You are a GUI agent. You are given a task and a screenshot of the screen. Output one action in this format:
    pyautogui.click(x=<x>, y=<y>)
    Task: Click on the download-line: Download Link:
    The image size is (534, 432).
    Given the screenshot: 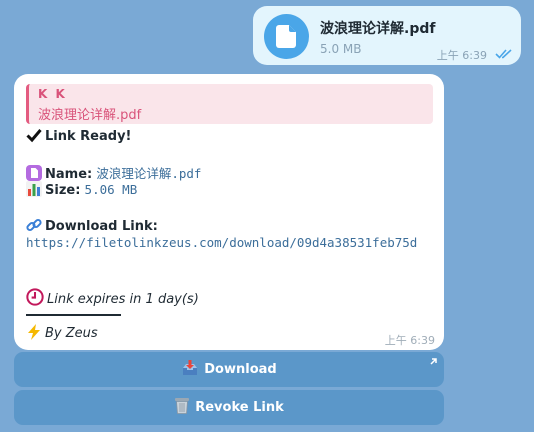 What is the action you would take?
    pyautogui.click(x=92, y=225)
    